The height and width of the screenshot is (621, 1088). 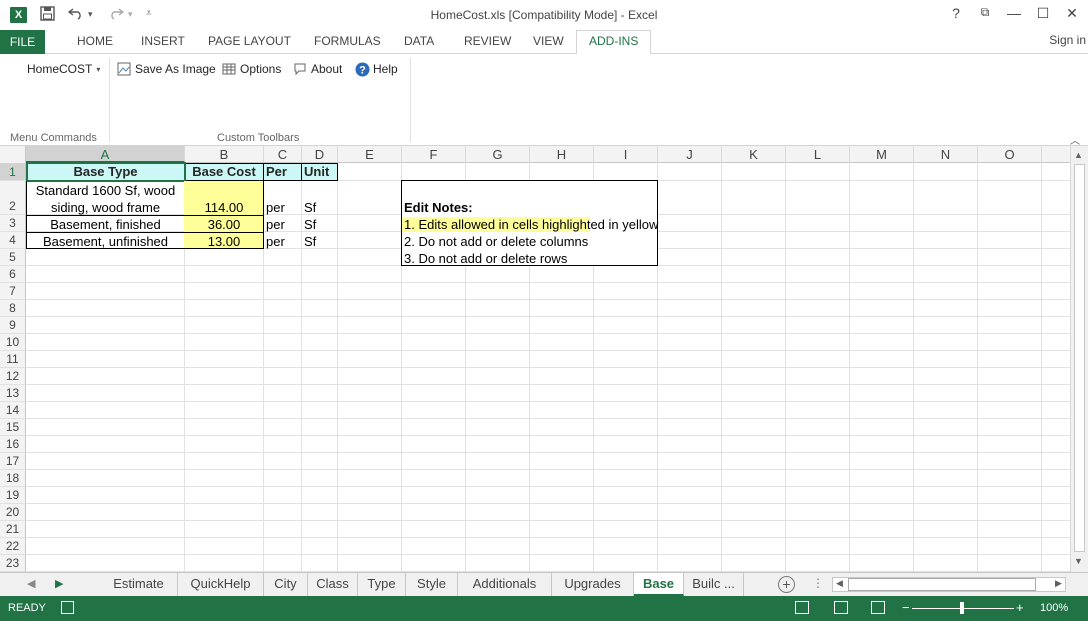 What do you see at coordinates (593, 584) in the screenshot?
I see `sheet-tab-upgrades: Upgrades` at bounding box center [593, 584].